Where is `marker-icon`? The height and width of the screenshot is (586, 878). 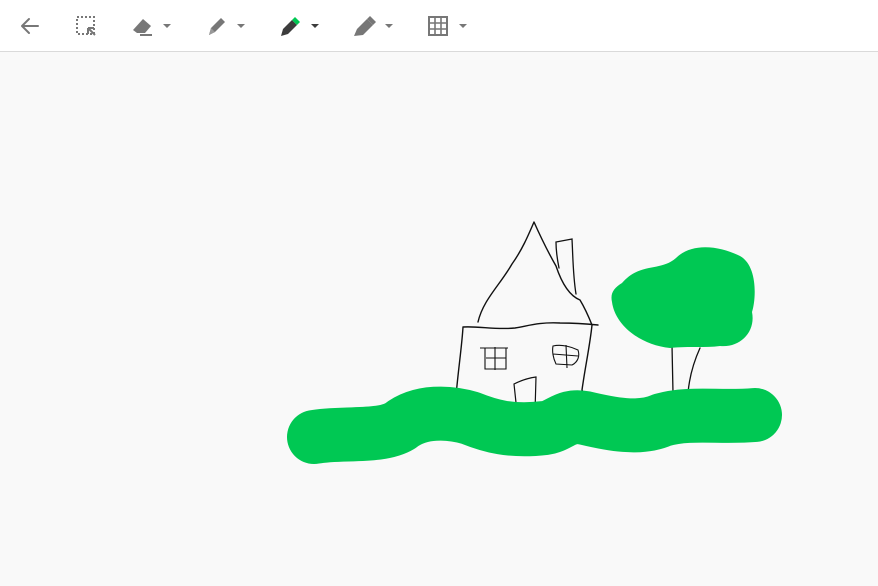 marker-icon is located at coordinates (290, 26).